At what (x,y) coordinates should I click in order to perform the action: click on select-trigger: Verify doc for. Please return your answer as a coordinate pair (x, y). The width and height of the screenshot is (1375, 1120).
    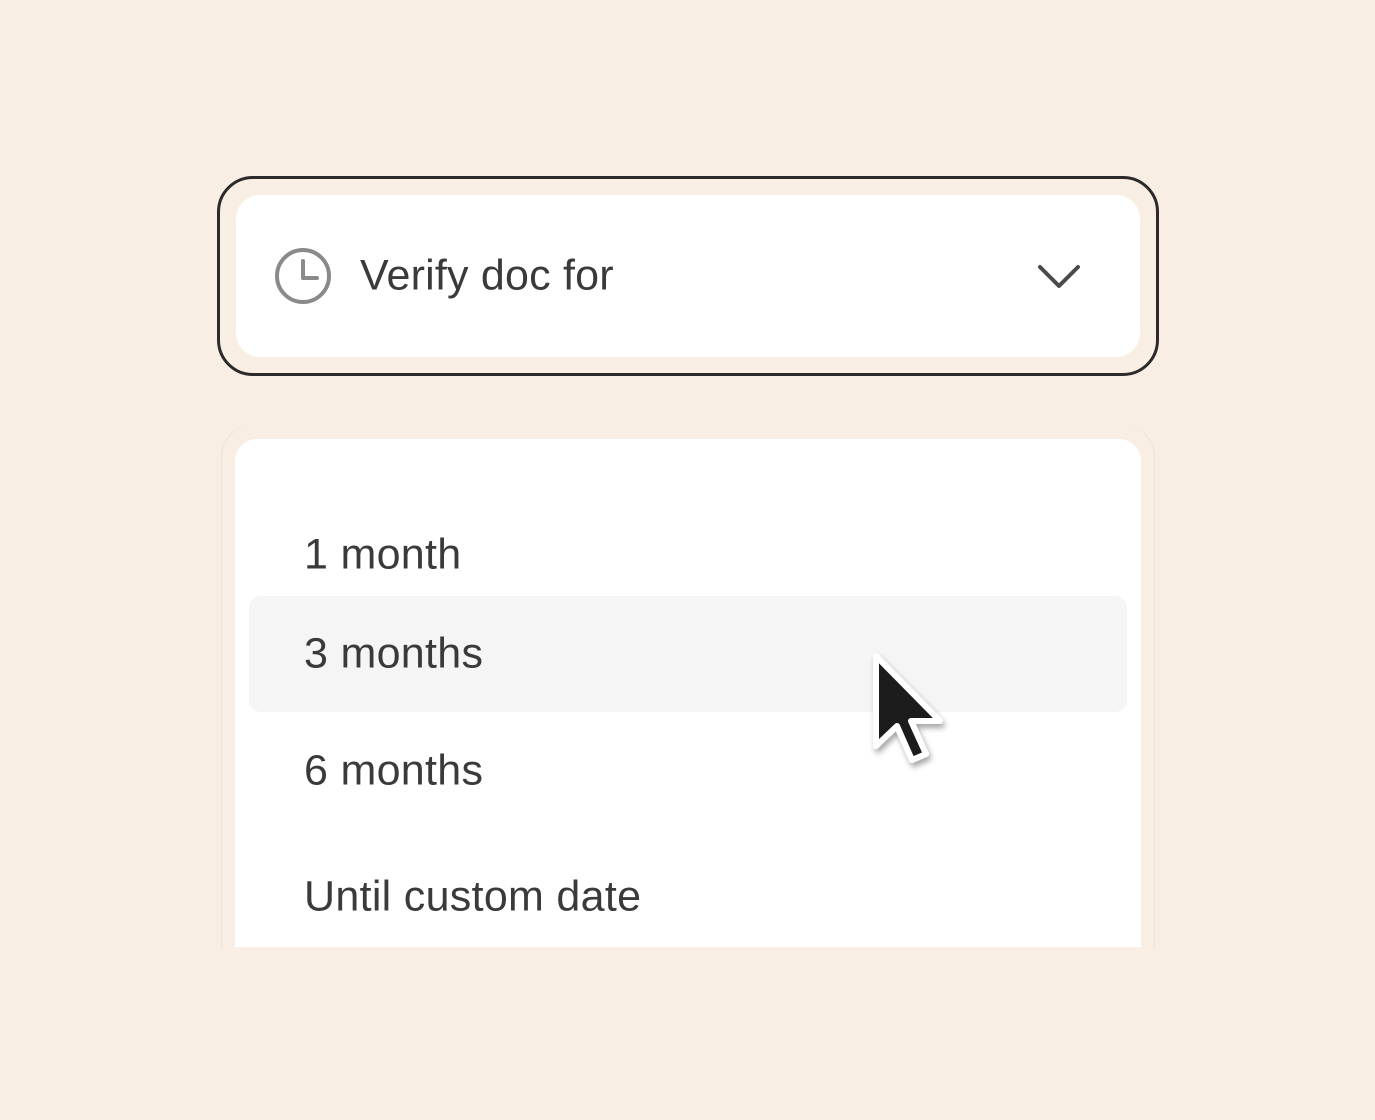
    Looking at the image, I should click on (688, 276).